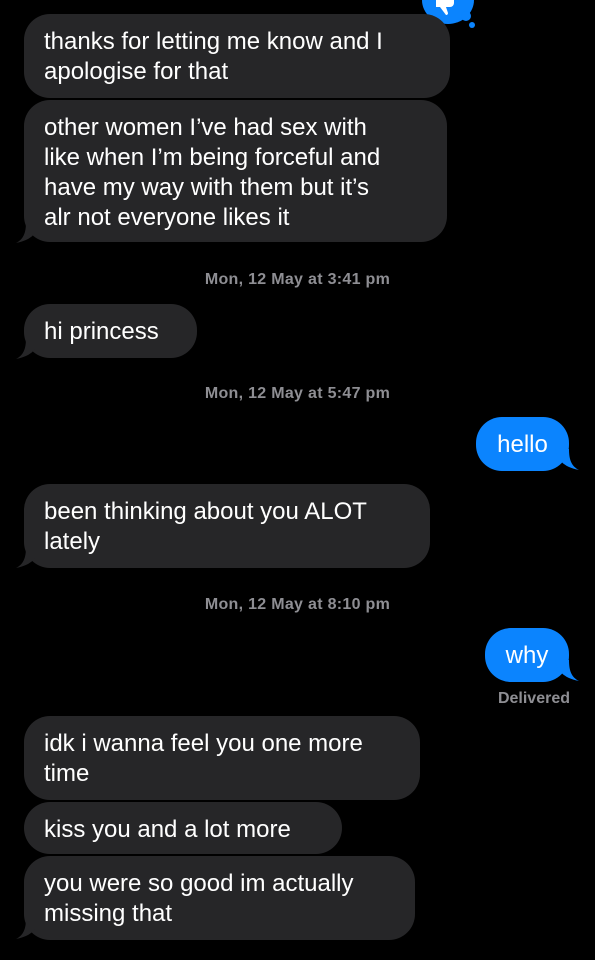 This screenshot has width=595, height=960. What do you see at coordinates (227, 526) in the screenshot?
I see `incoming-message-bubble: been thinking about you ALOT lately` at bounding box center [227, 526].